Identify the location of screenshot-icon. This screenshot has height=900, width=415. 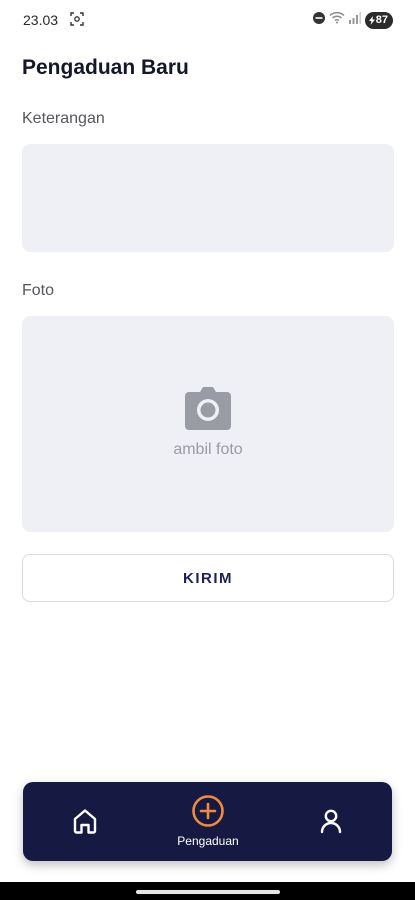
(77, 19).